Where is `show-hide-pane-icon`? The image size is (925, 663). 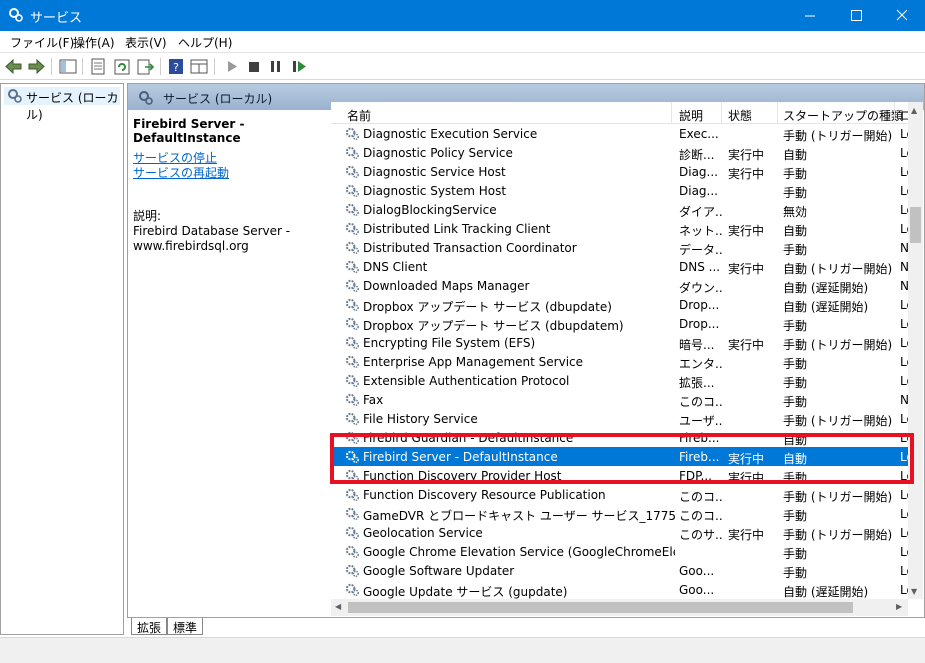
show-hide-pane-icon is located at coordinates (199, 66).